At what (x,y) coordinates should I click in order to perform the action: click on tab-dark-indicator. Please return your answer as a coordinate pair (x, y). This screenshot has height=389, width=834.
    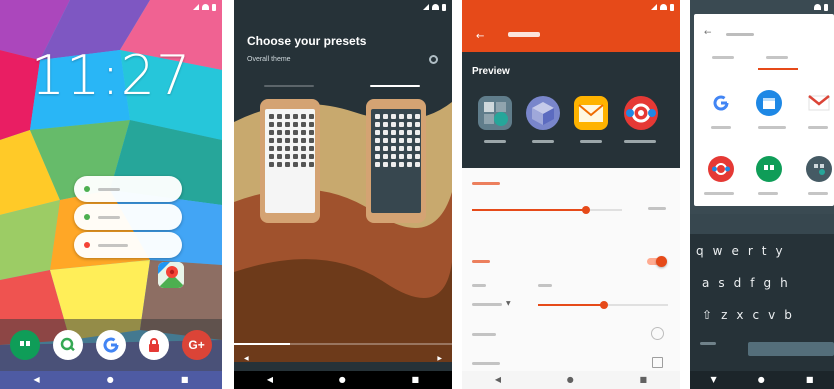
    Looking at the image, I should click on (395, 86).